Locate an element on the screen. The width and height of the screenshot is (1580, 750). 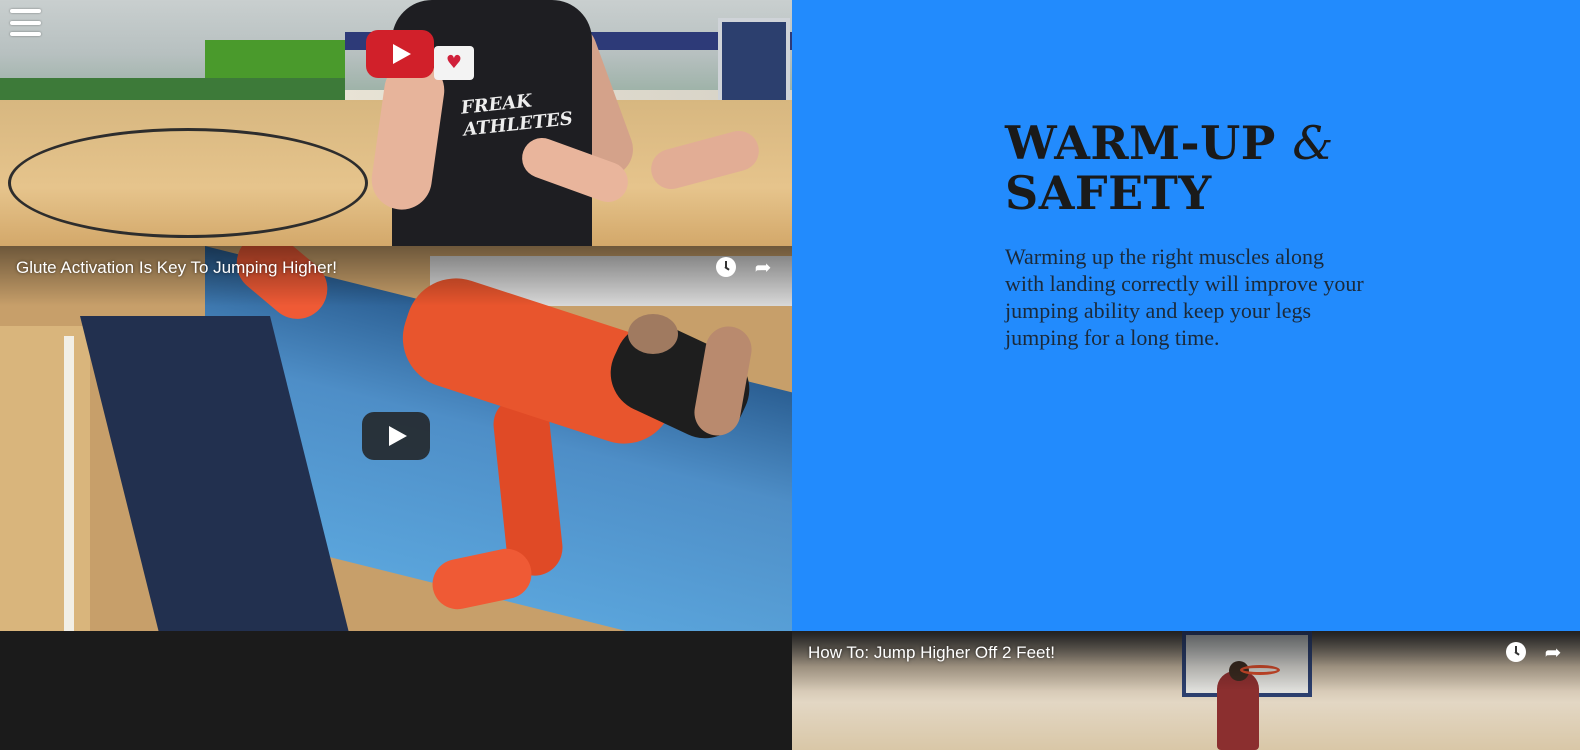
section-heading: WARM-UP & SAFETY is located at coordinates (1169, 168).